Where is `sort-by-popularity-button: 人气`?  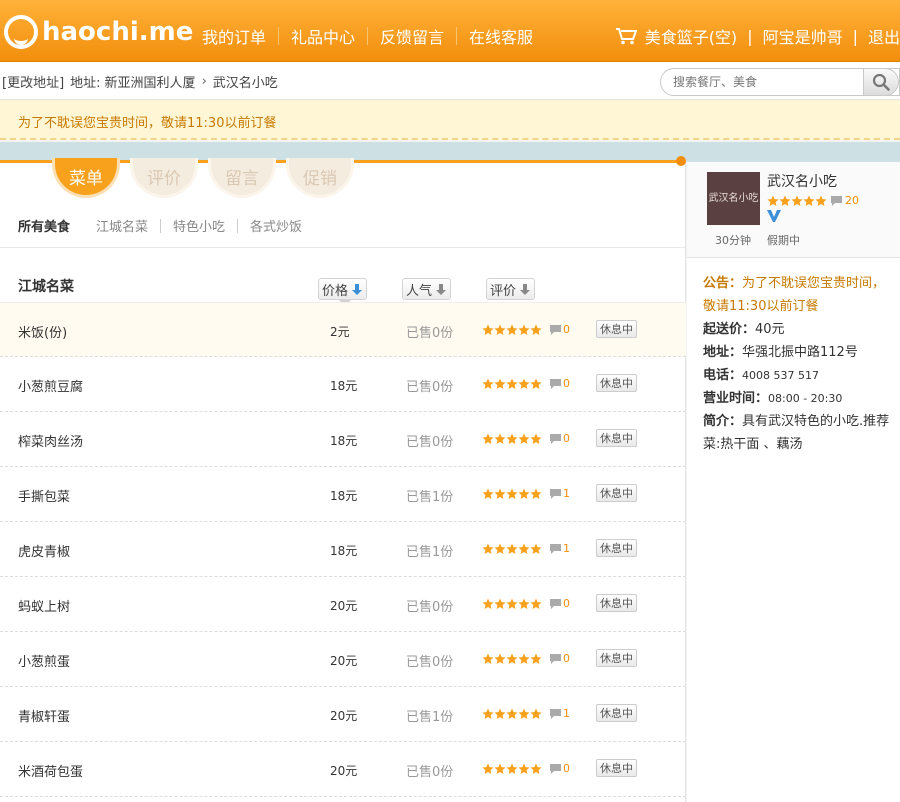
sort-by-popularity-button: 人气 is located at coordinates (427, 289).